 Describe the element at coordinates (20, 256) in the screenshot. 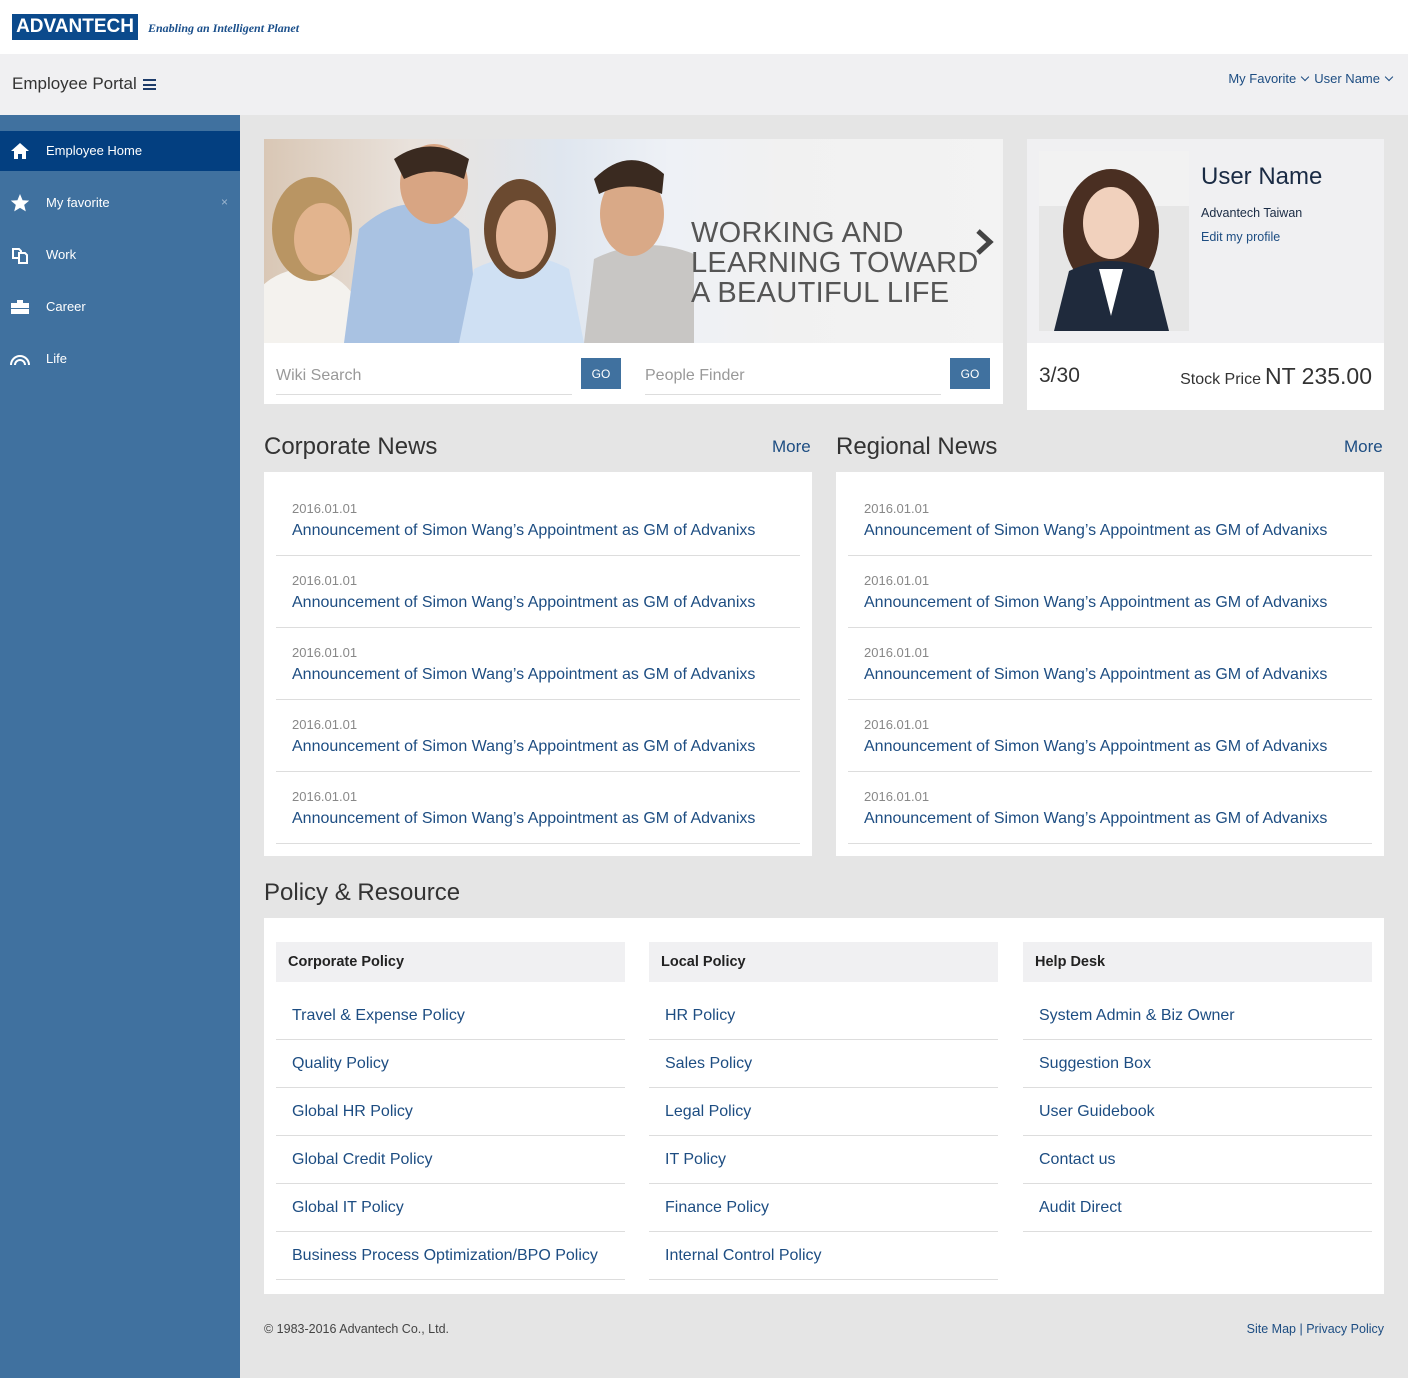

I see `copy-icon` at that location.